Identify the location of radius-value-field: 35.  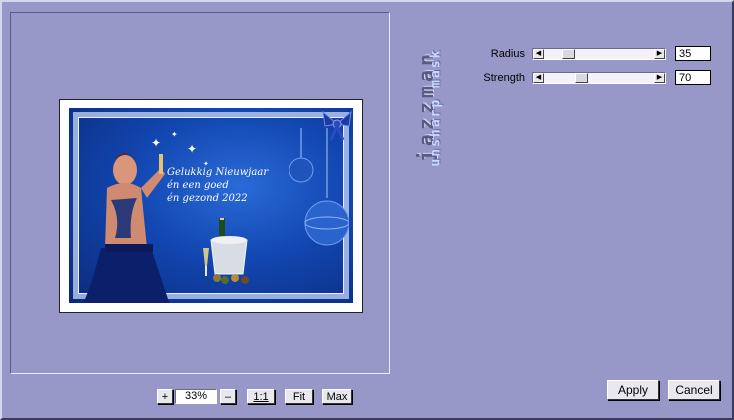
(693, 53).